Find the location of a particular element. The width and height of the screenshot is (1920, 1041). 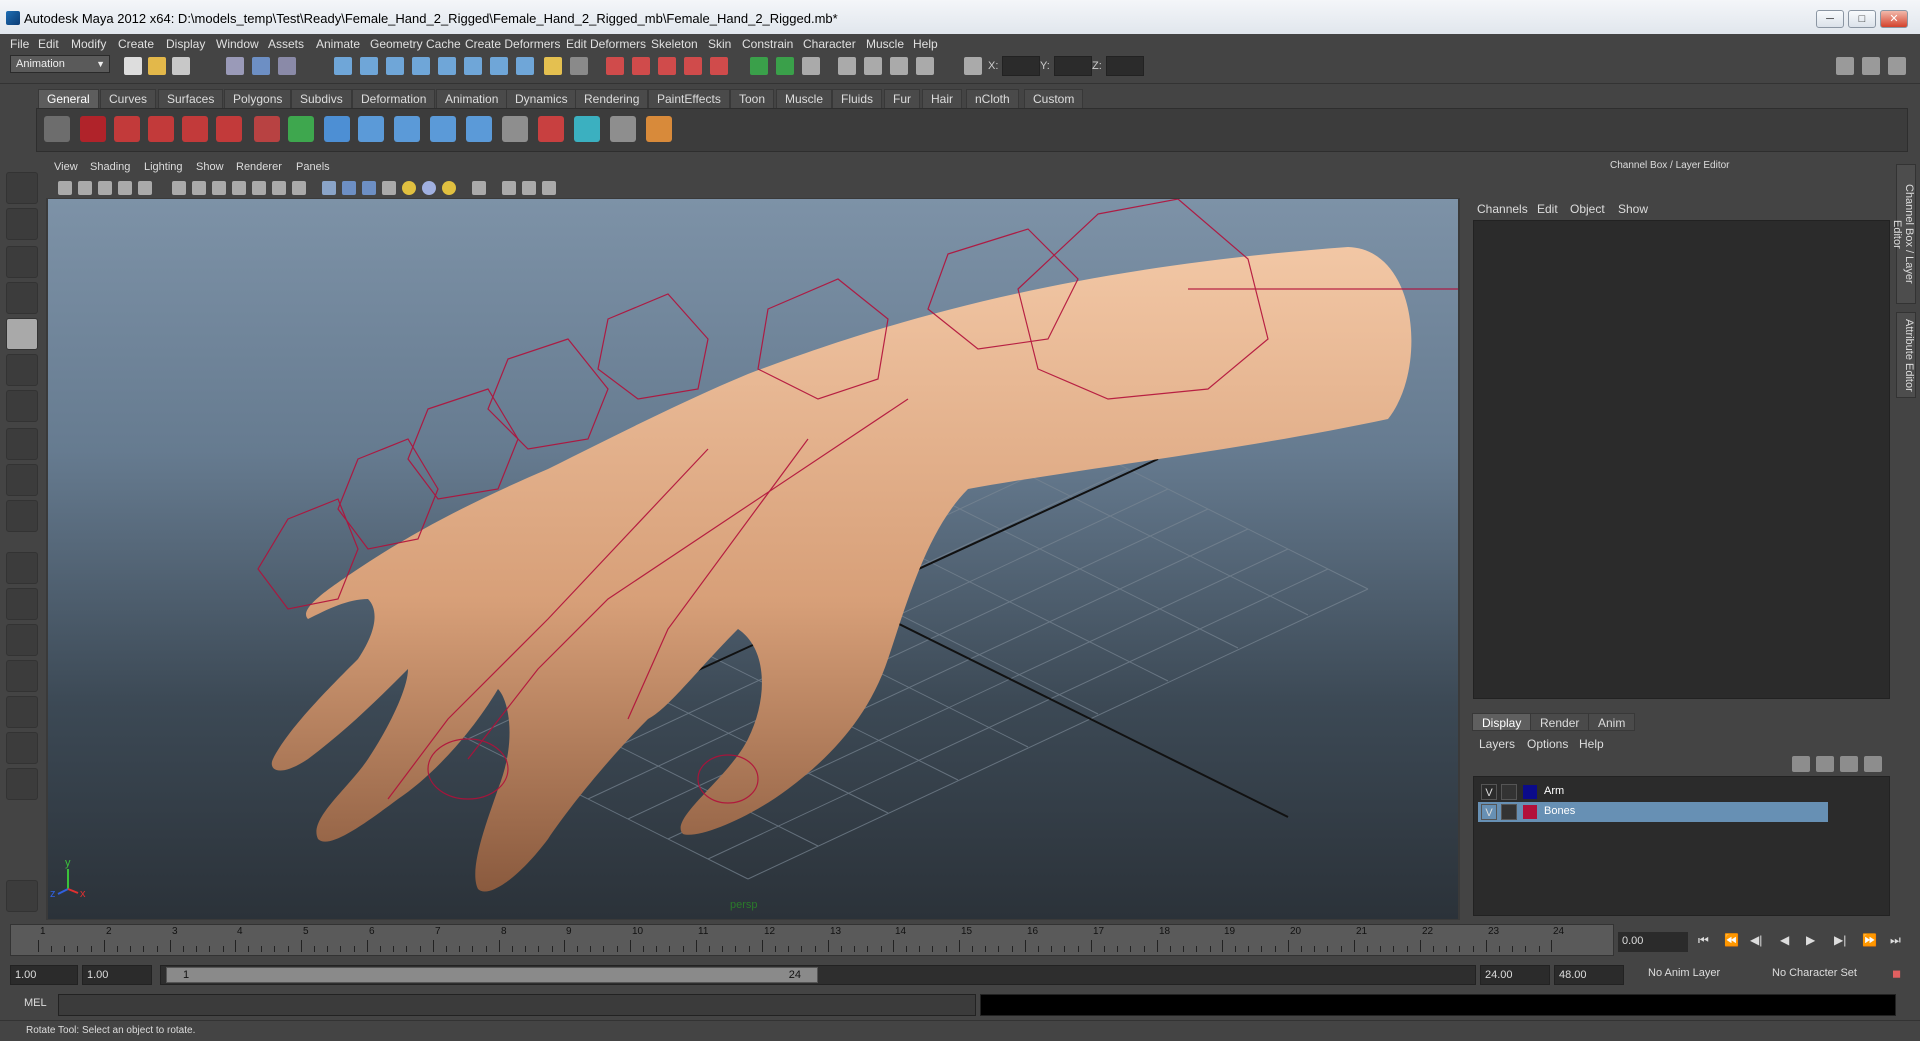

layer-lock-toggle is located at coordinates (1509, 792).